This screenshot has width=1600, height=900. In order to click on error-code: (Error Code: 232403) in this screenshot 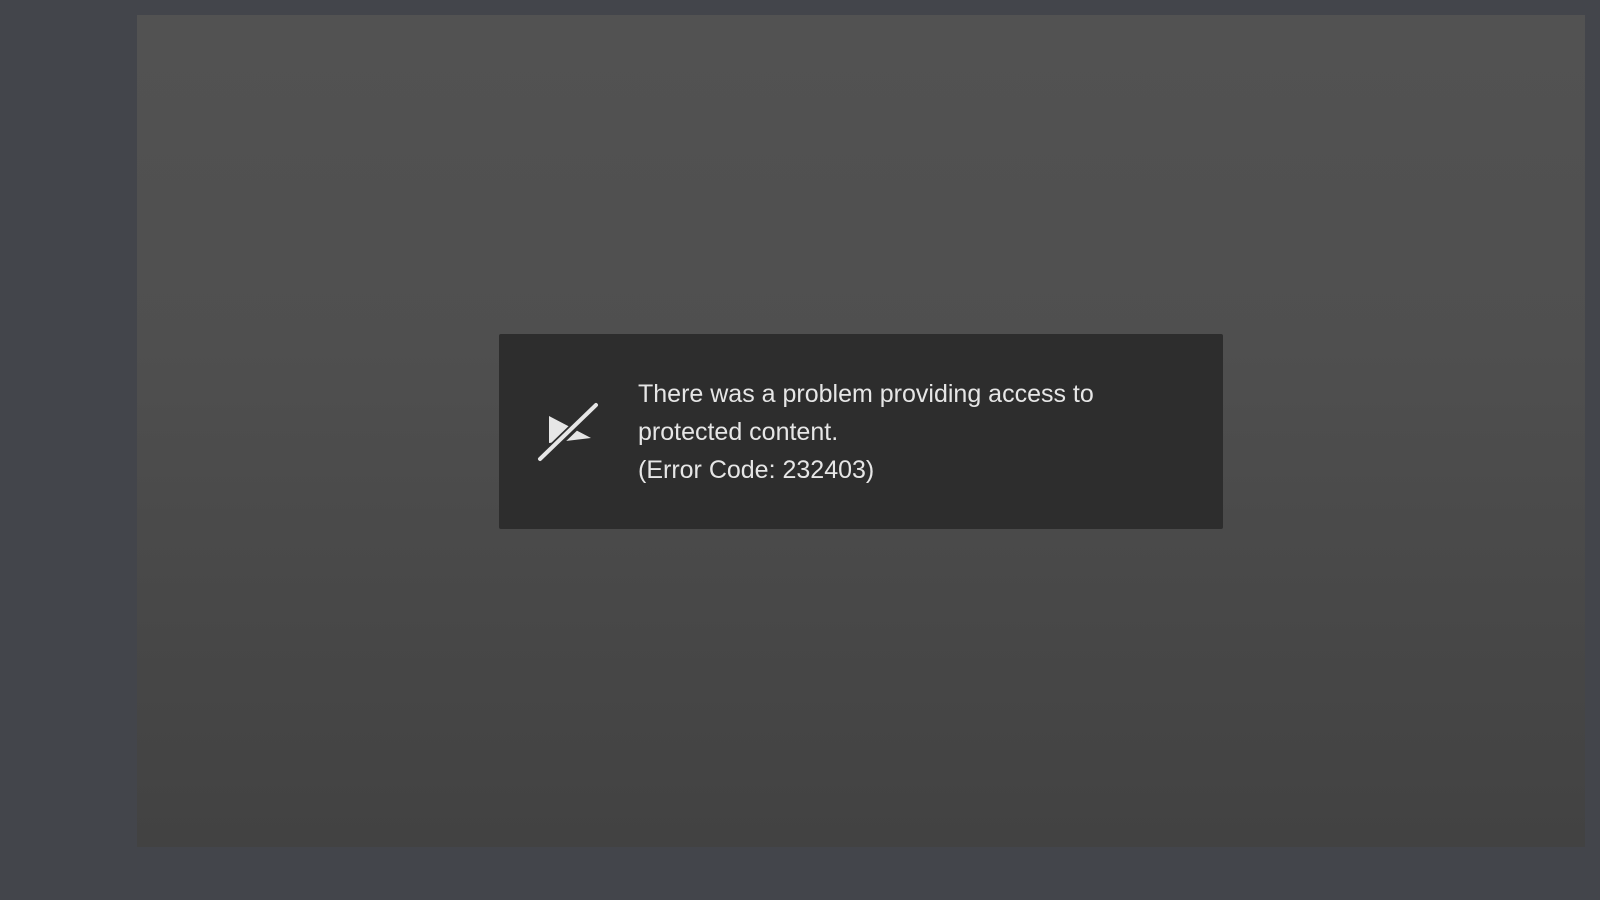, I will do `click(756, 470)`.